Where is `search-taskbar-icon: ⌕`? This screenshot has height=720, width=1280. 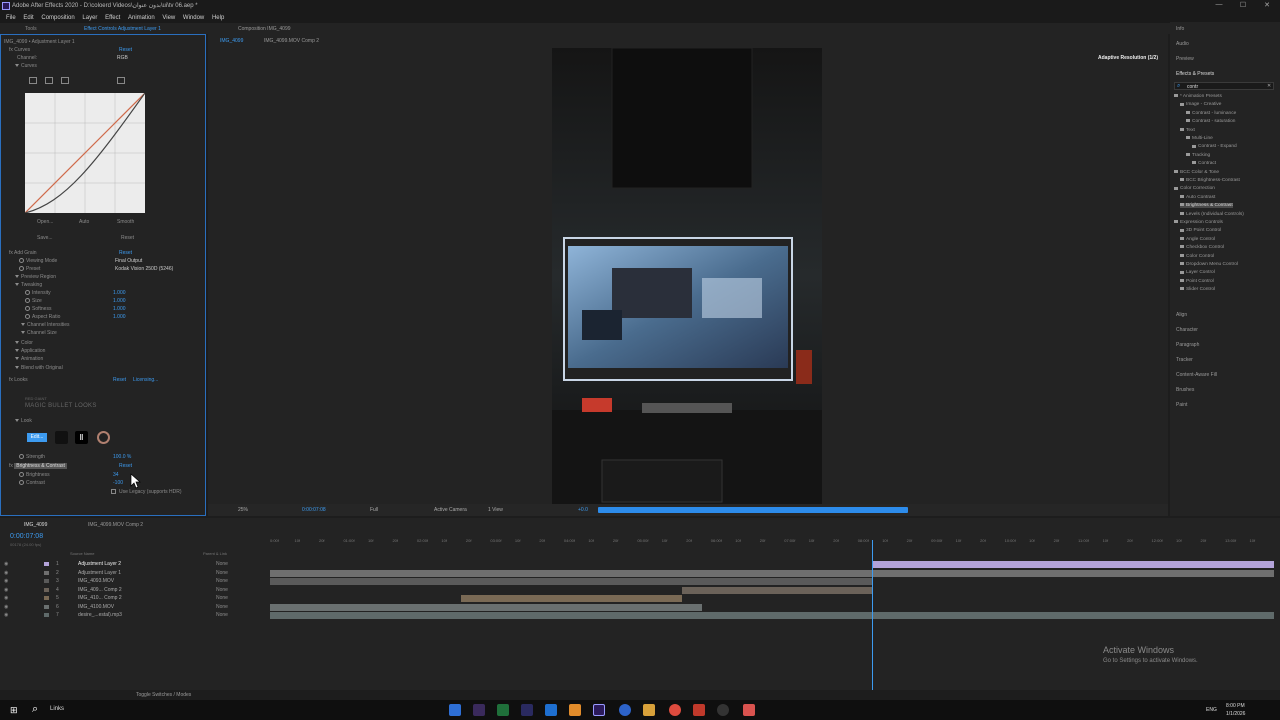 search-taskbar-icon: ⌕ is located at coordinates (35, 709).